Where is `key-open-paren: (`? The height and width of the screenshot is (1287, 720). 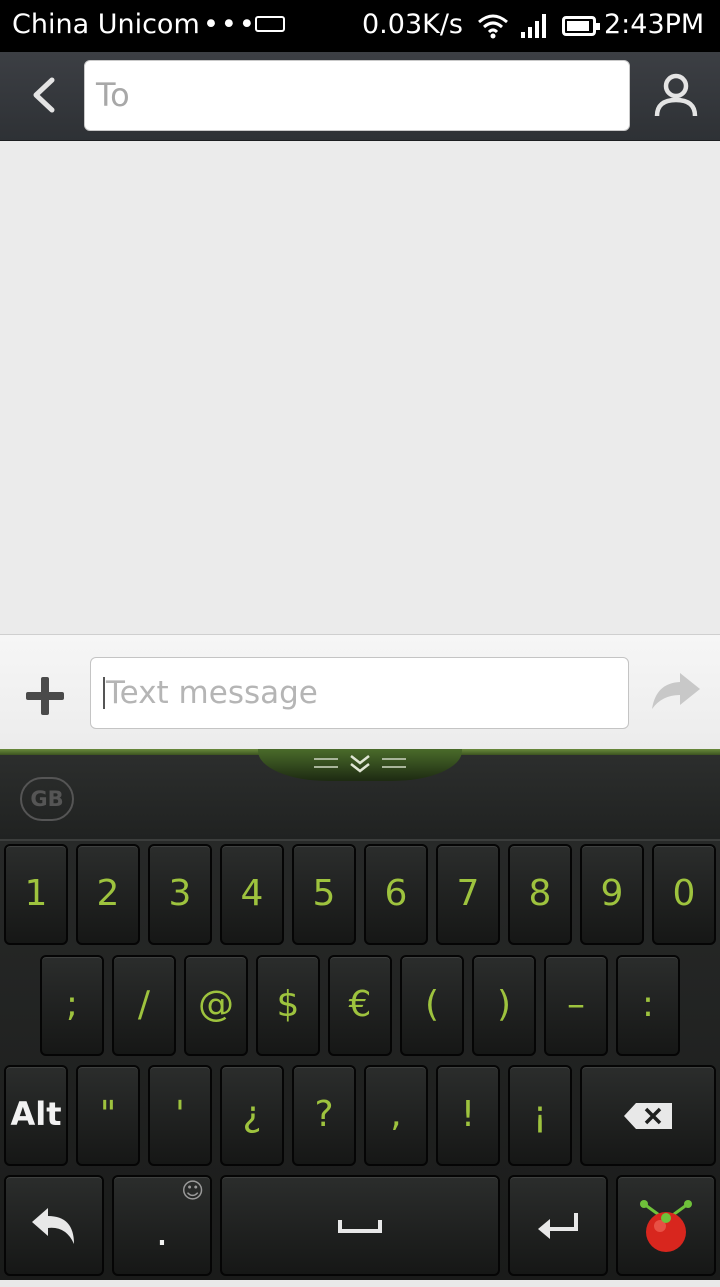
key-open-paren: ( is located at coordinates (432, 1005).